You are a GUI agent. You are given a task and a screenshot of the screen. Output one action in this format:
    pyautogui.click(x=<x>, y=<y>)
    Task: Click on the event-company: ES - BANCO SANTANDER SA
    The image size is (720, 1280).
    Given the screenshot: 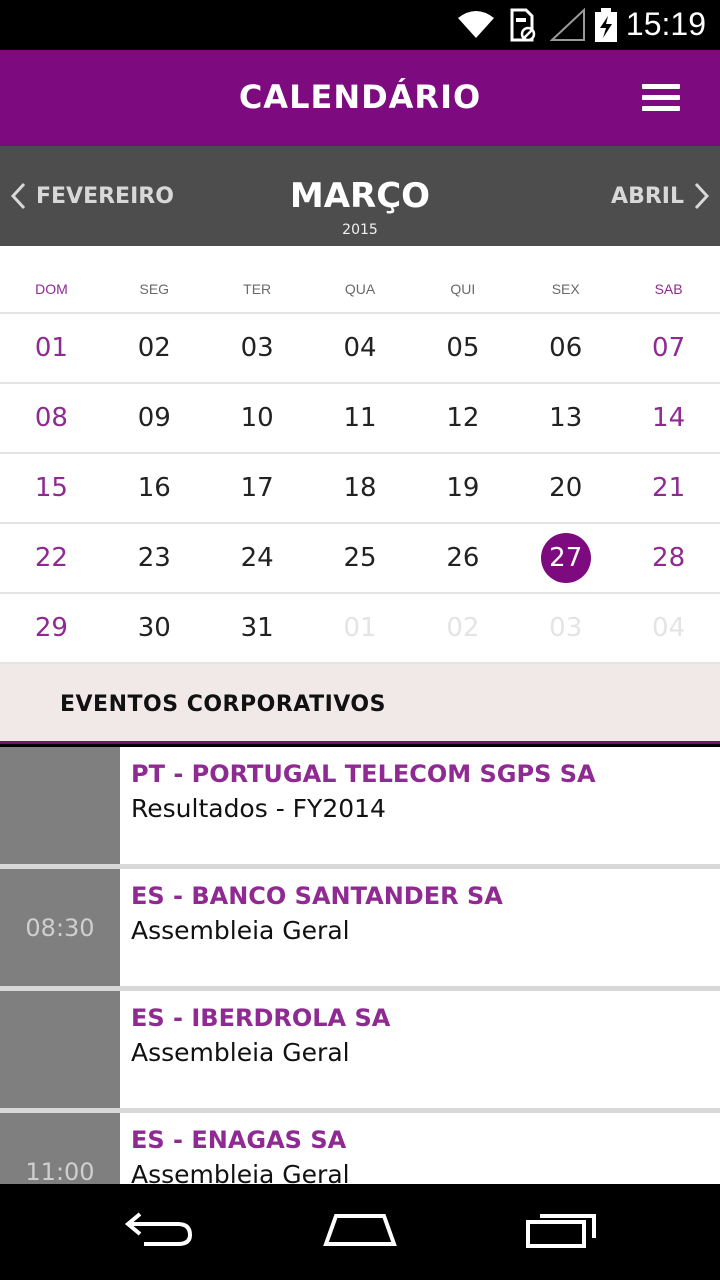 What is the action you would take?
    pyautogui.click(x=317, y=896)
    